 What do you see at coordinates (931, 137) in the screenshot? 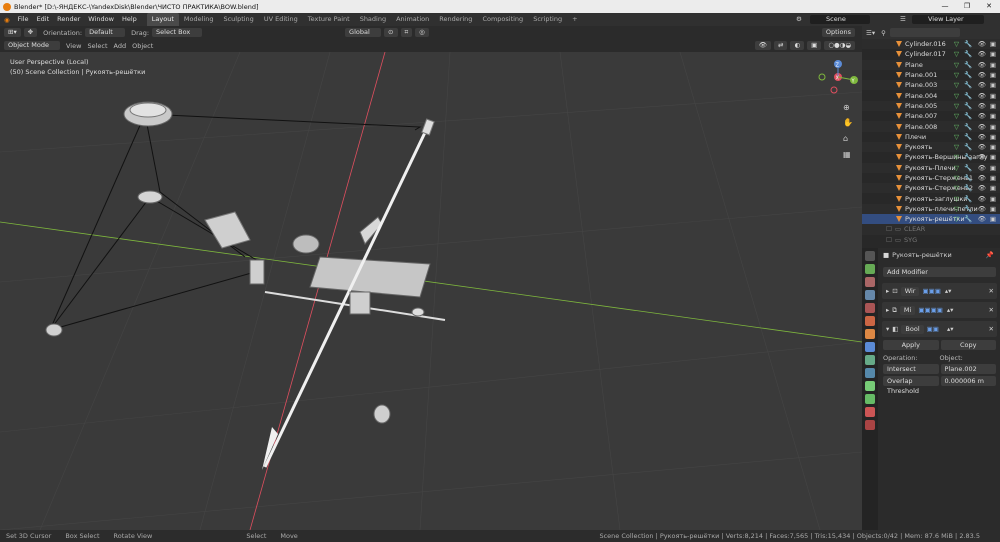
I see `outliner-item: Плечи ▽ 🔧 👁 ▣` at bounding box center [931, 137].